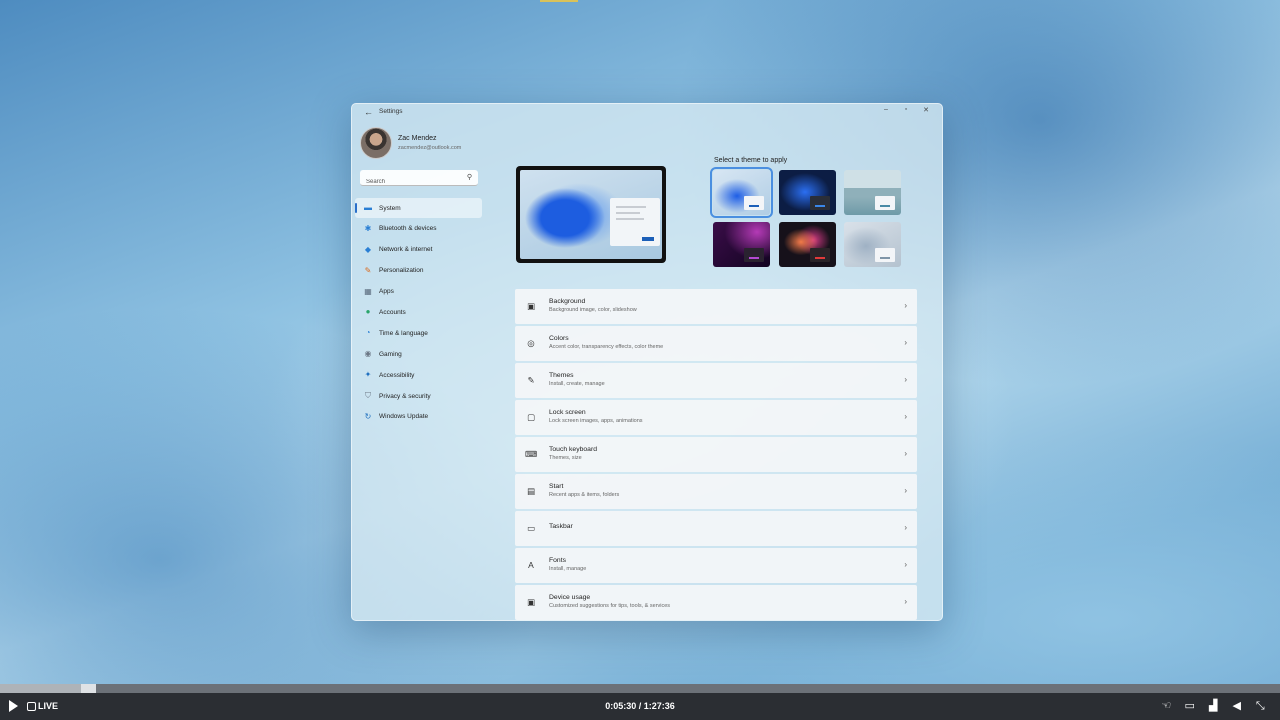 Image resolution: width=1280 pixels, height=720 pixels. What do you see at coordinates (368, 291) in the screenshot?
I see `apps-icon: ▦` at bounding box center [368, 291].